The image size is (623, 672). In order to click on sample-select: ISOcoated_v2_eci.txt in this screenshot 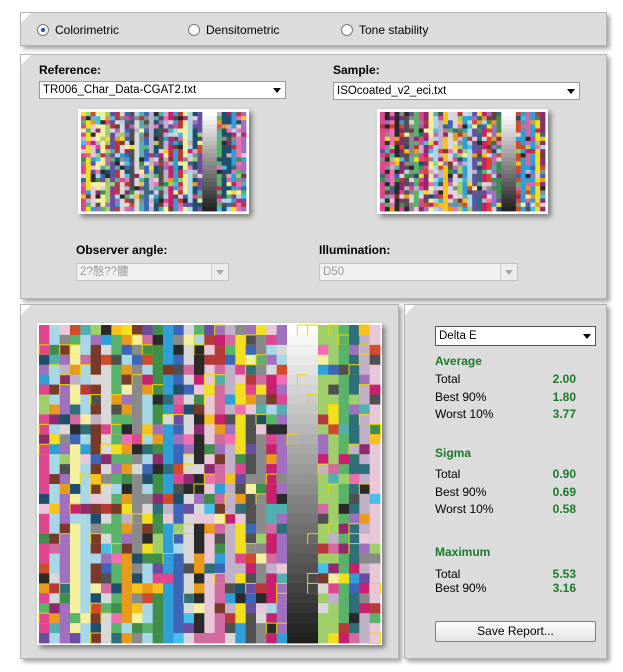, I will do `click(456, 91)`.